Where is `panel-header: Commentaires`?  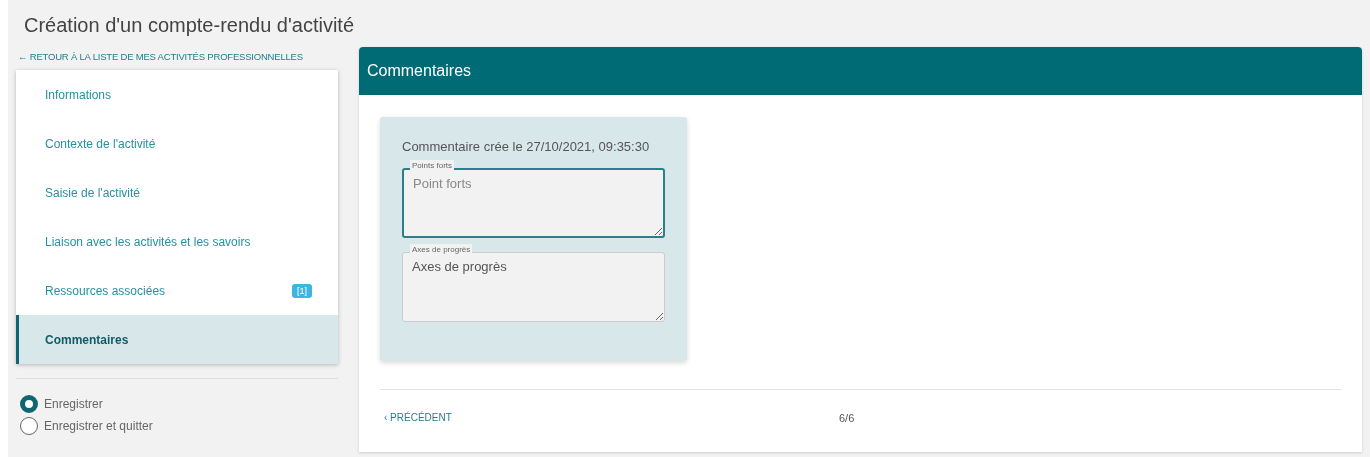 panel-header: Commentaires is located at coordinates (860, 71).